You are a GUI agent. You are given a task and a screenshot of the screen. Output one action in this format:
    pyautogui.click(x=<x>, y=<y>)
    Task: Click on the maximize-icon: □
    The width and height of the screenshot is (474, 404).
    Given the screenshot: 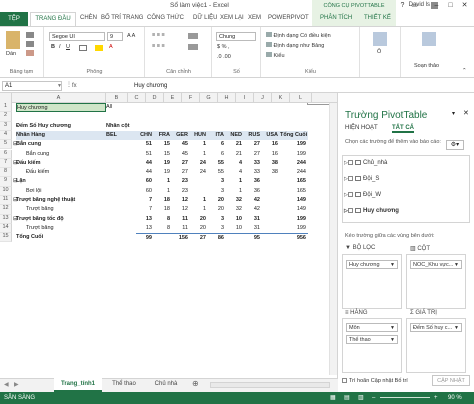 What is the action you would take?
    pyautogui.click(x=450, y=5)
    